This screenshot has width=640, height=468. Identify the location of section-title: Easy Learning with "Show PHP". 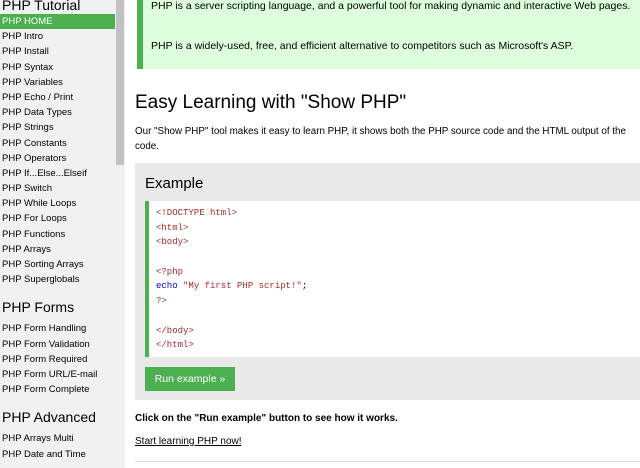
(271, 102).